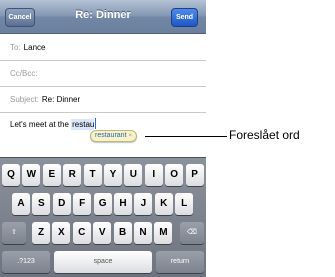 Image resolution: width=335 pixels, height=277 pixels. I want to click on numbers-key: .?123, so click(26, 262).